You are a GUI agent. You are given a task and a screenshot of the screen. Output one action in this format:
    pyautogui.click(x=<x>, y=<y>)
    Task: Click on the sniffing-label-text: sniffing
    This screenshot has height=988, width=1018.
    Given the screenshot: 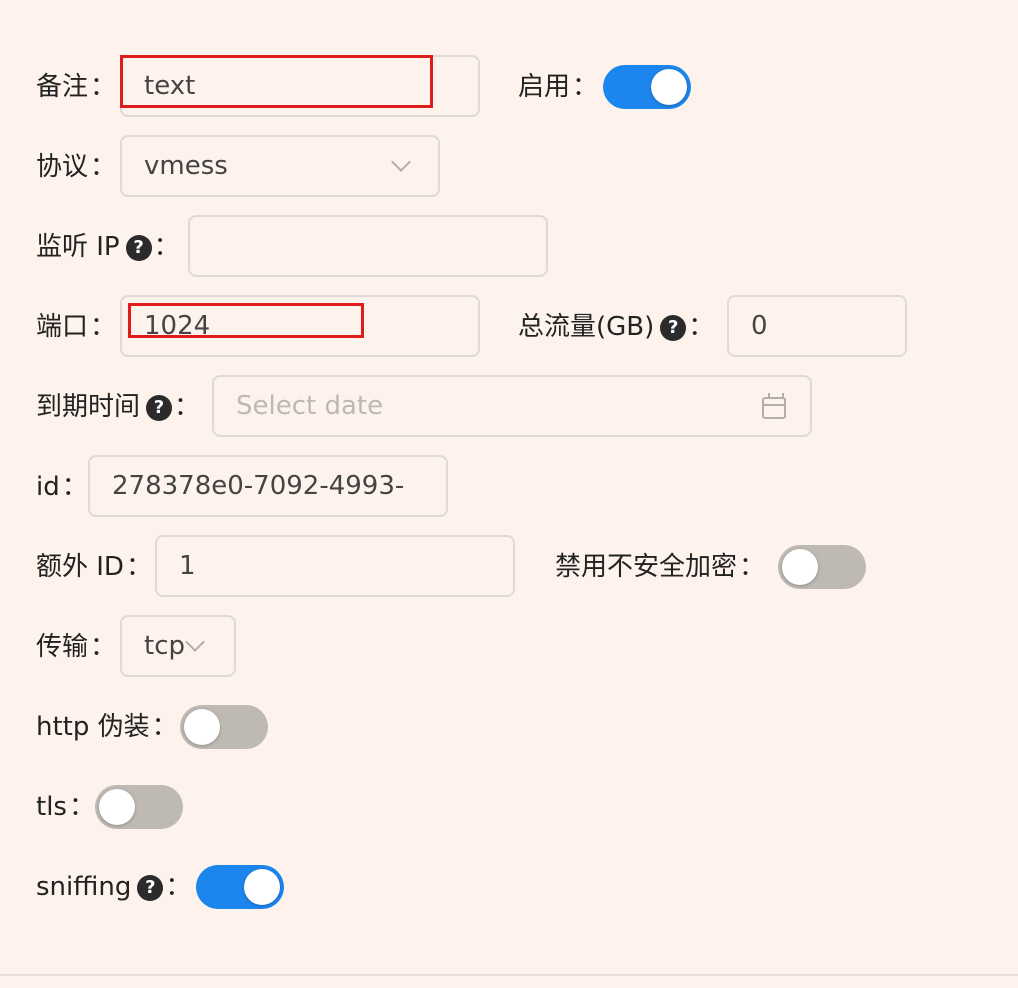 What is the action you would take?
    pyautogui.click(x=84, y=887)
    